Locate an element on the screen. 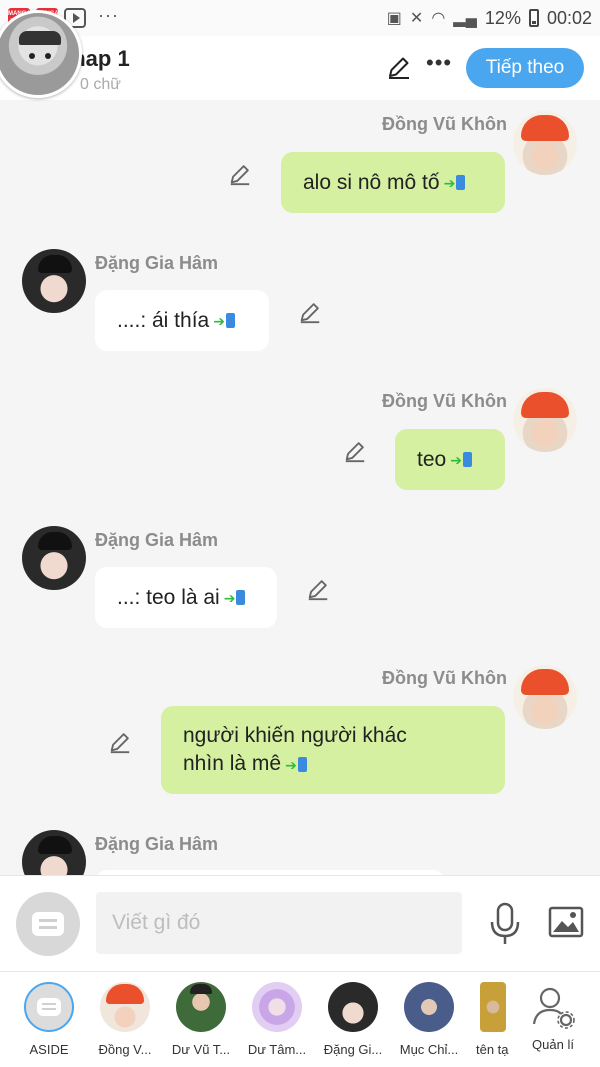  word-count: 0 chữ is located at coordinates (100, 84).